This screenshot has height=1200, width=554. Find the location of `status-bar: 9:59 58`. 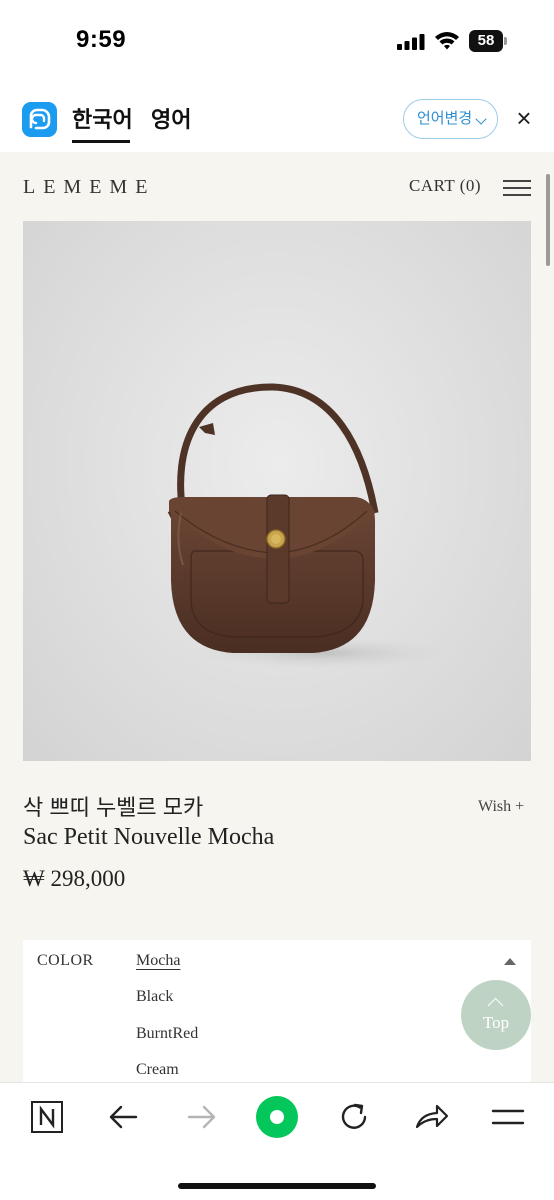

status-bar: 9:59 58 is located at coordinates (277, 41).